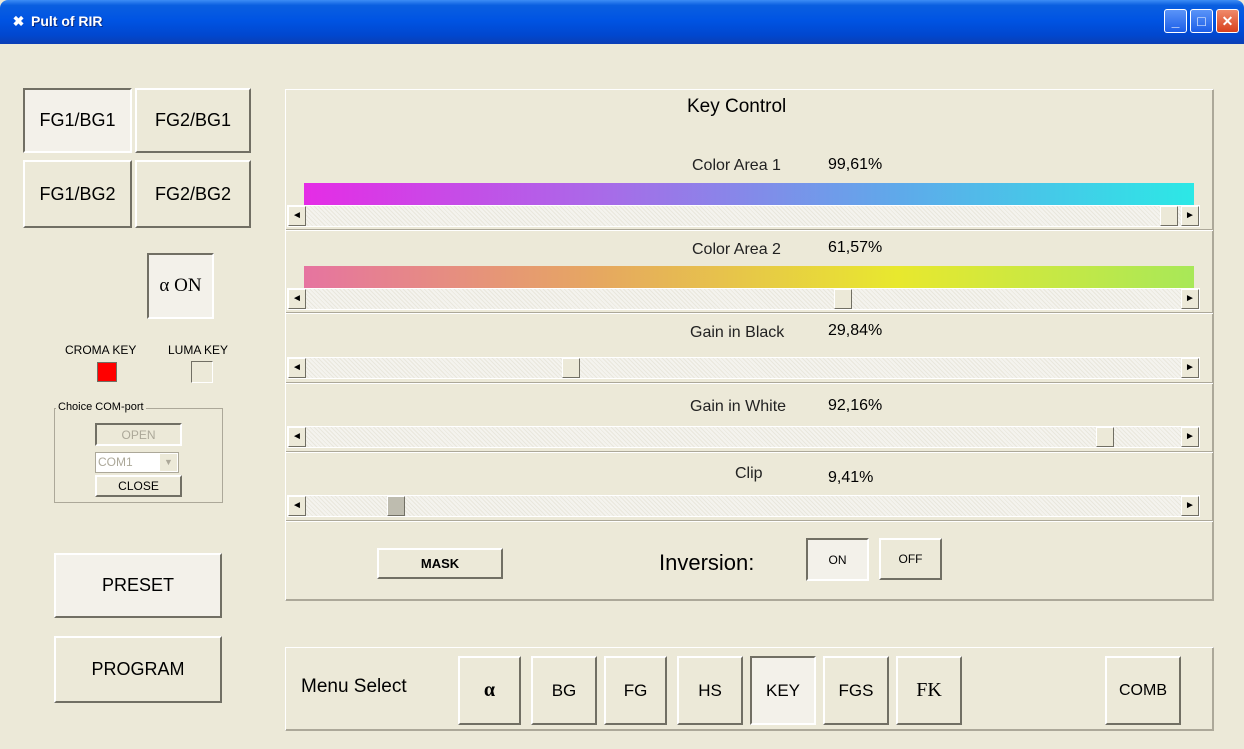  Describe the element at coordinates (749, 194) in the screenshot. I see `color-area-1-gradient-bar` at that location.